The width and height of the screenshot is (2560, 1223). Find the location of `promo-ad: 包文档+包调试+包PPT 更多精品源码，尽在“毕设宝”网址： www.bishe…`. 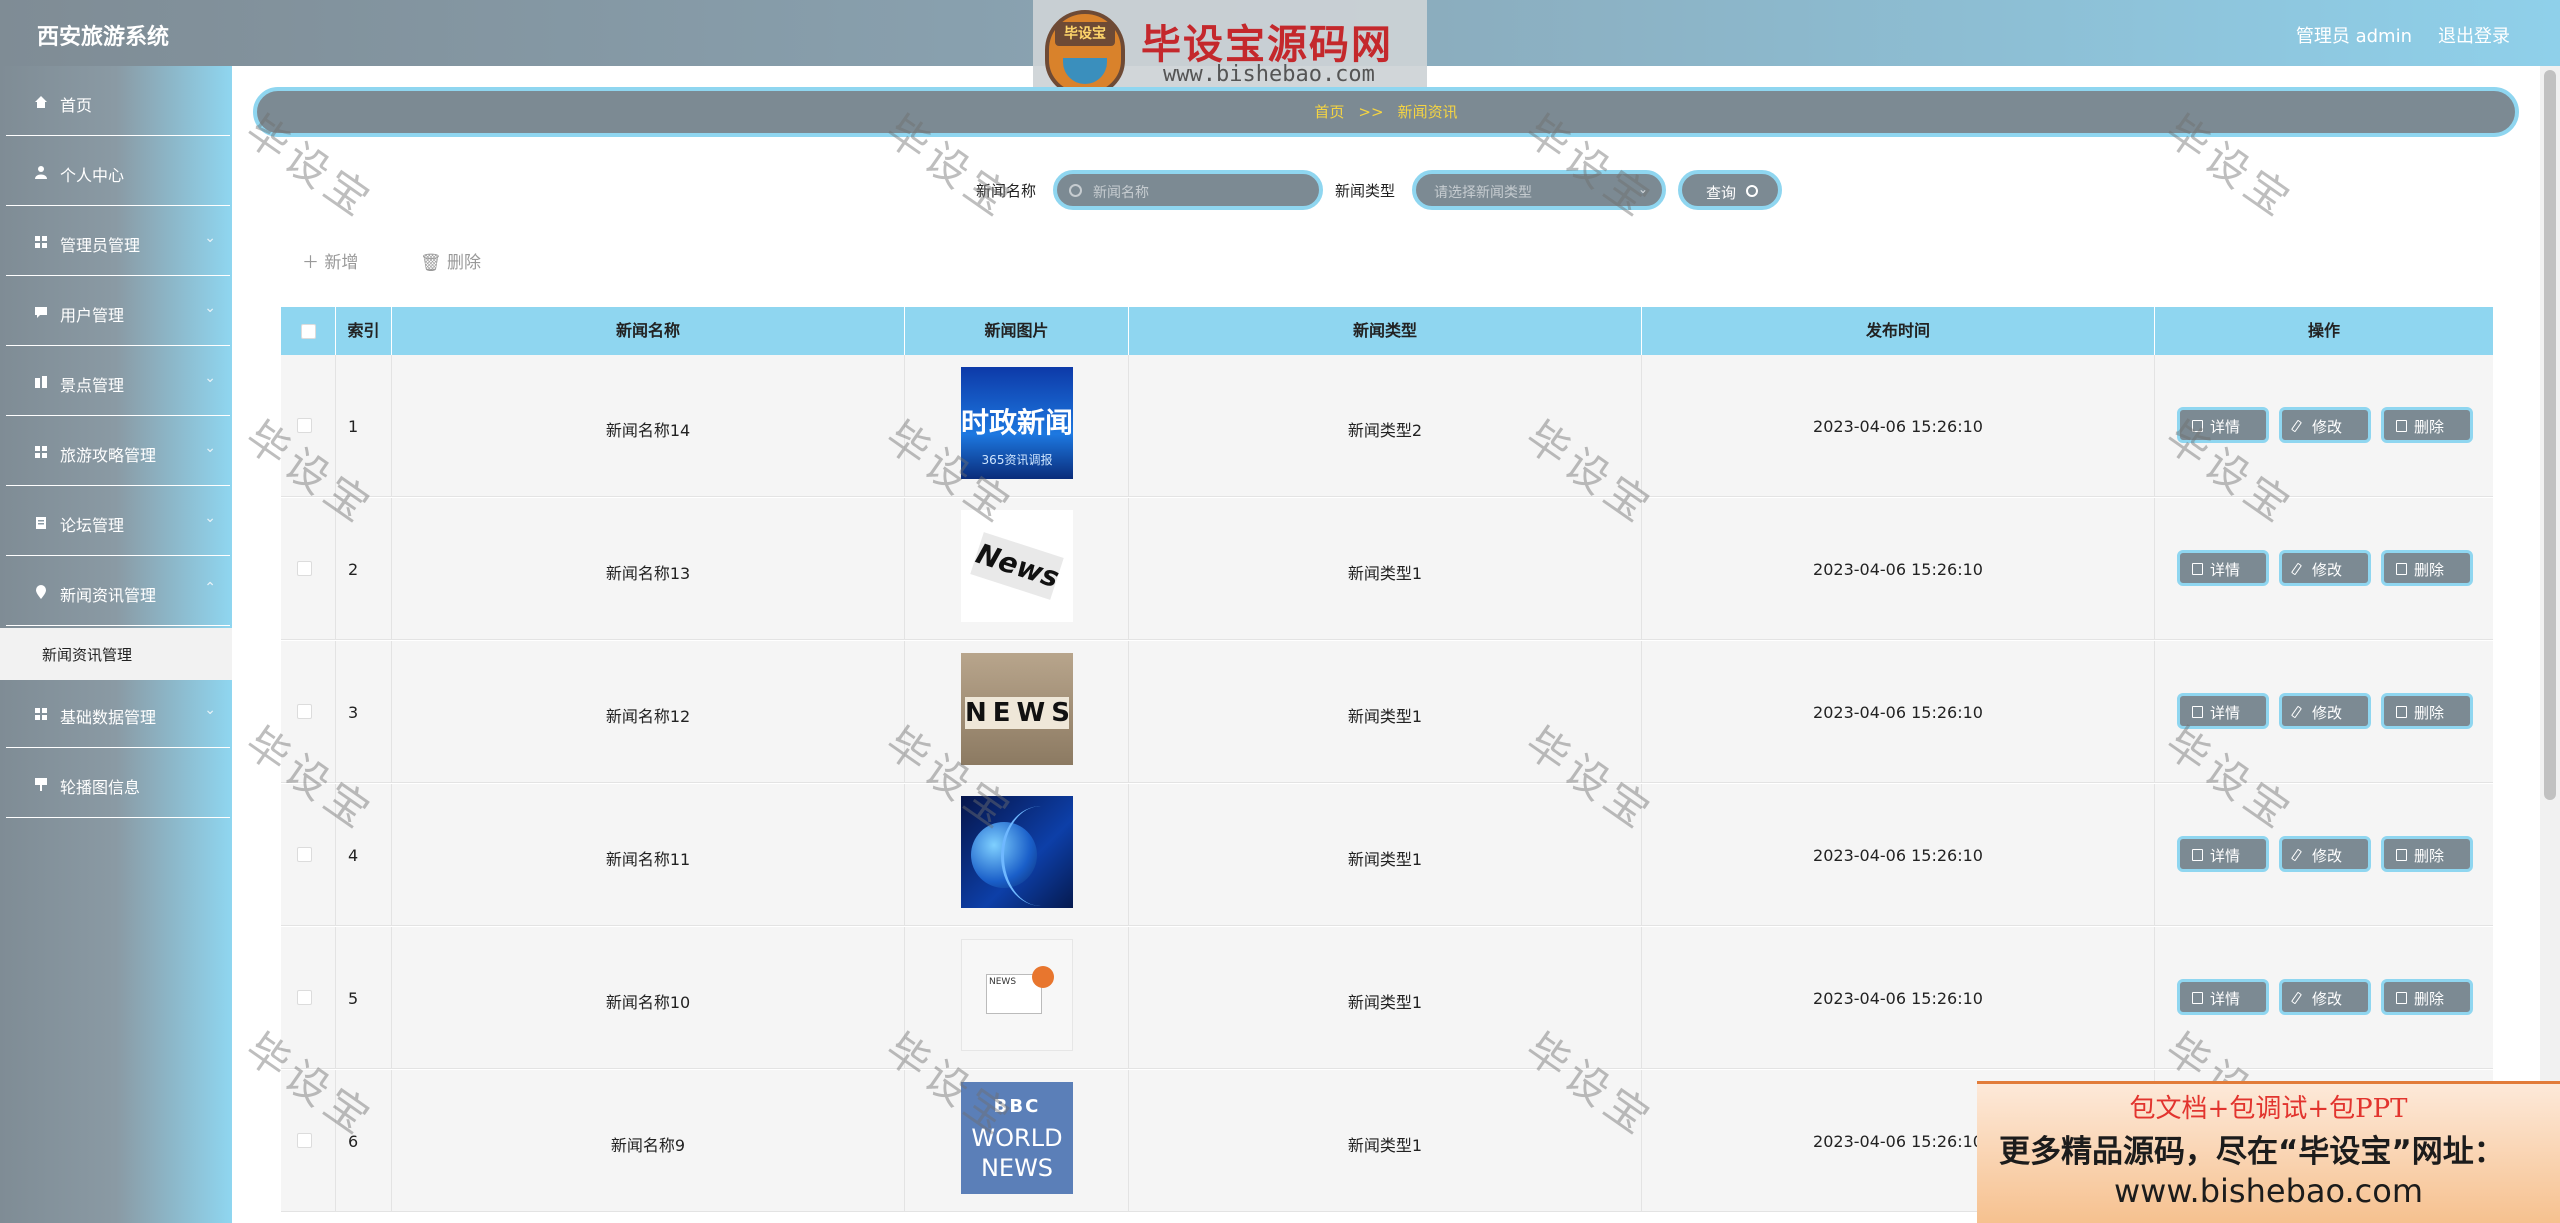

promo-ad: 包文档+包调试+包PPT 更多精品源码，尽在“毕设宝”网址： www.bishe… is located at coordinates (2268, 1152).